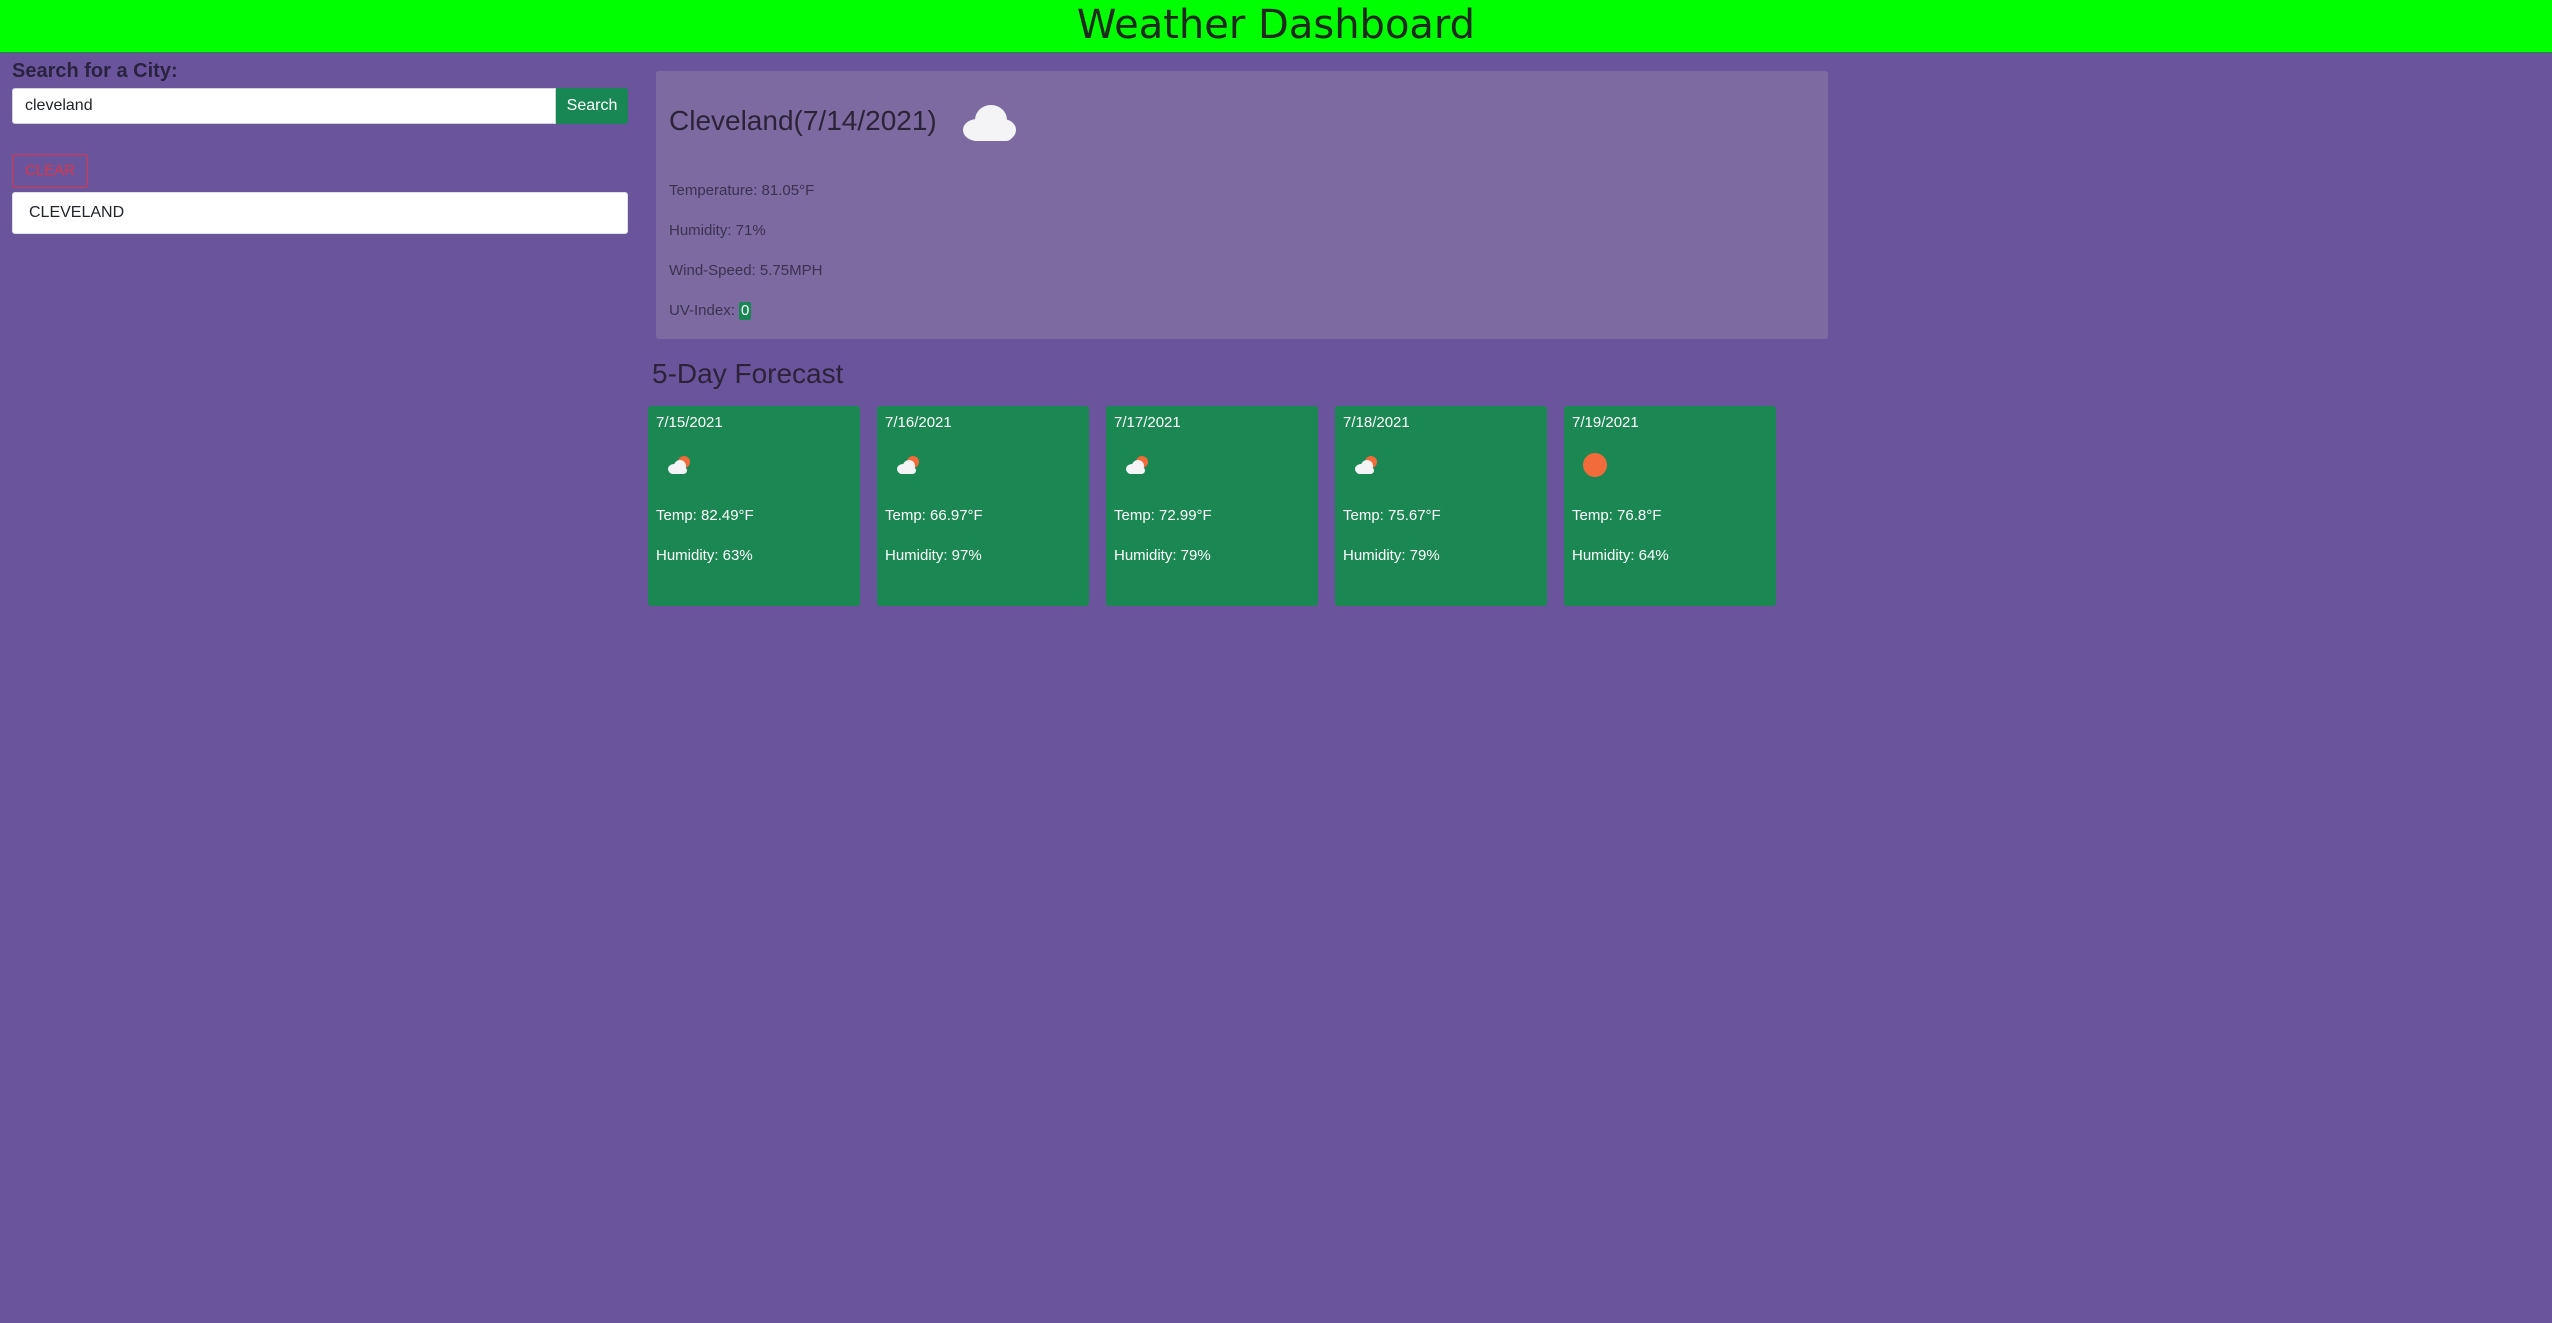  I want to click on uv-index-label: UV-Index:, so click(704, 310).